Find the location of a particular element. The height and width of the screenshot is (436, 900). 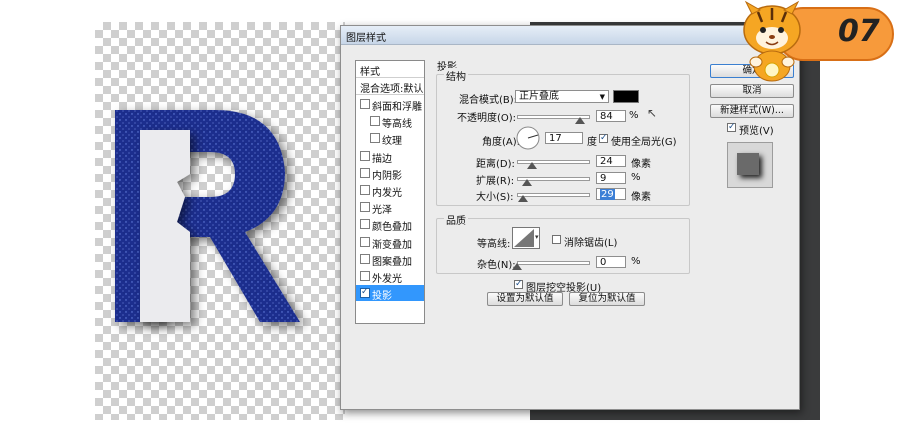

spread-unit: % is located at coordinates (636, 177).